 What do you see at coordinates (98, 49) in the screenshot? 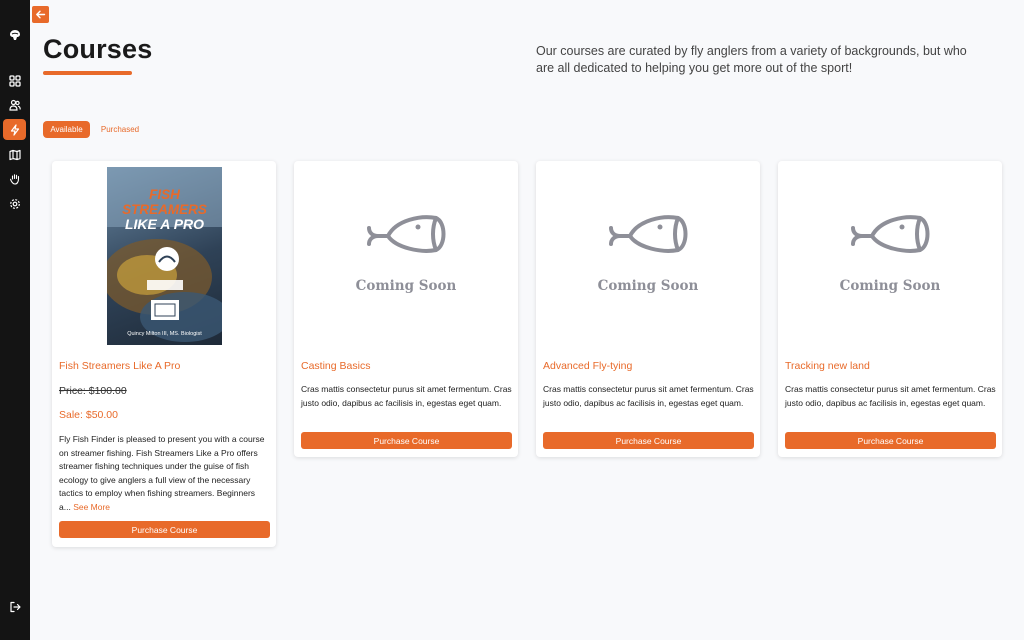
I see `page-title: Courses` at bounding box center [98, 49].